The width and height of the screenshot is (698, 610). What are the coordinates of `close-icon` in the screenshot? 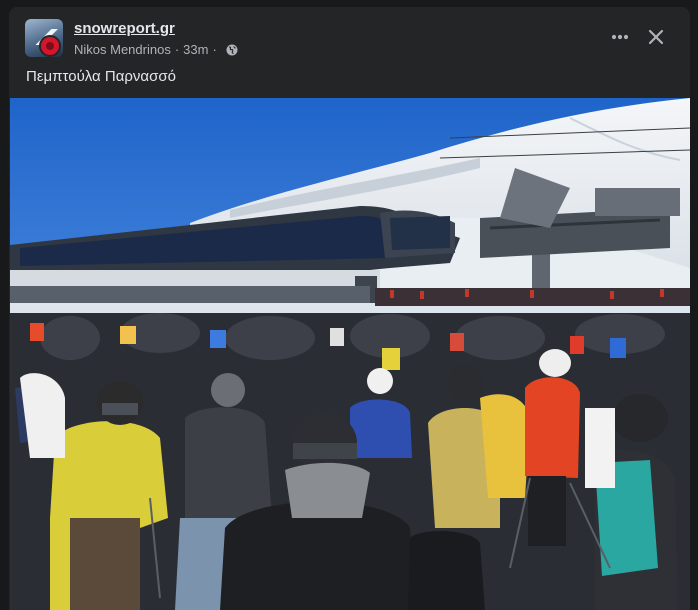 It's located at (656, 37).